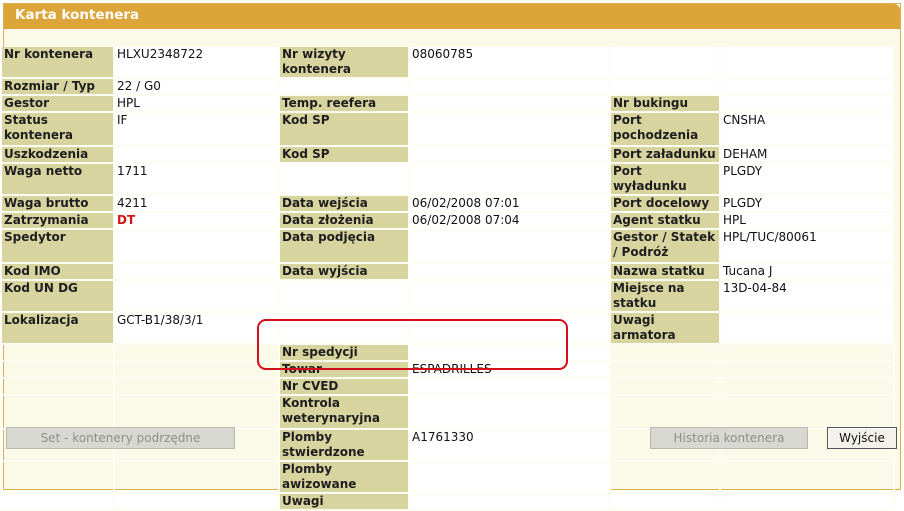  I want to click on field-label: Lokalizacja, so click(58, 328).